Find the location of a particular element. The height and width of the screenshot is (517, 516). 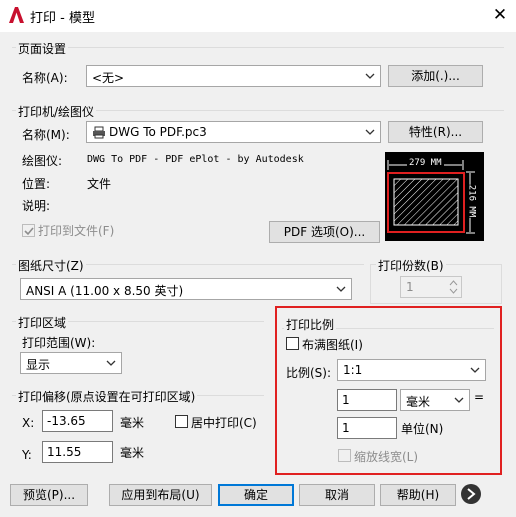

autocad-logo-icon is located at coordinates (16, 15).